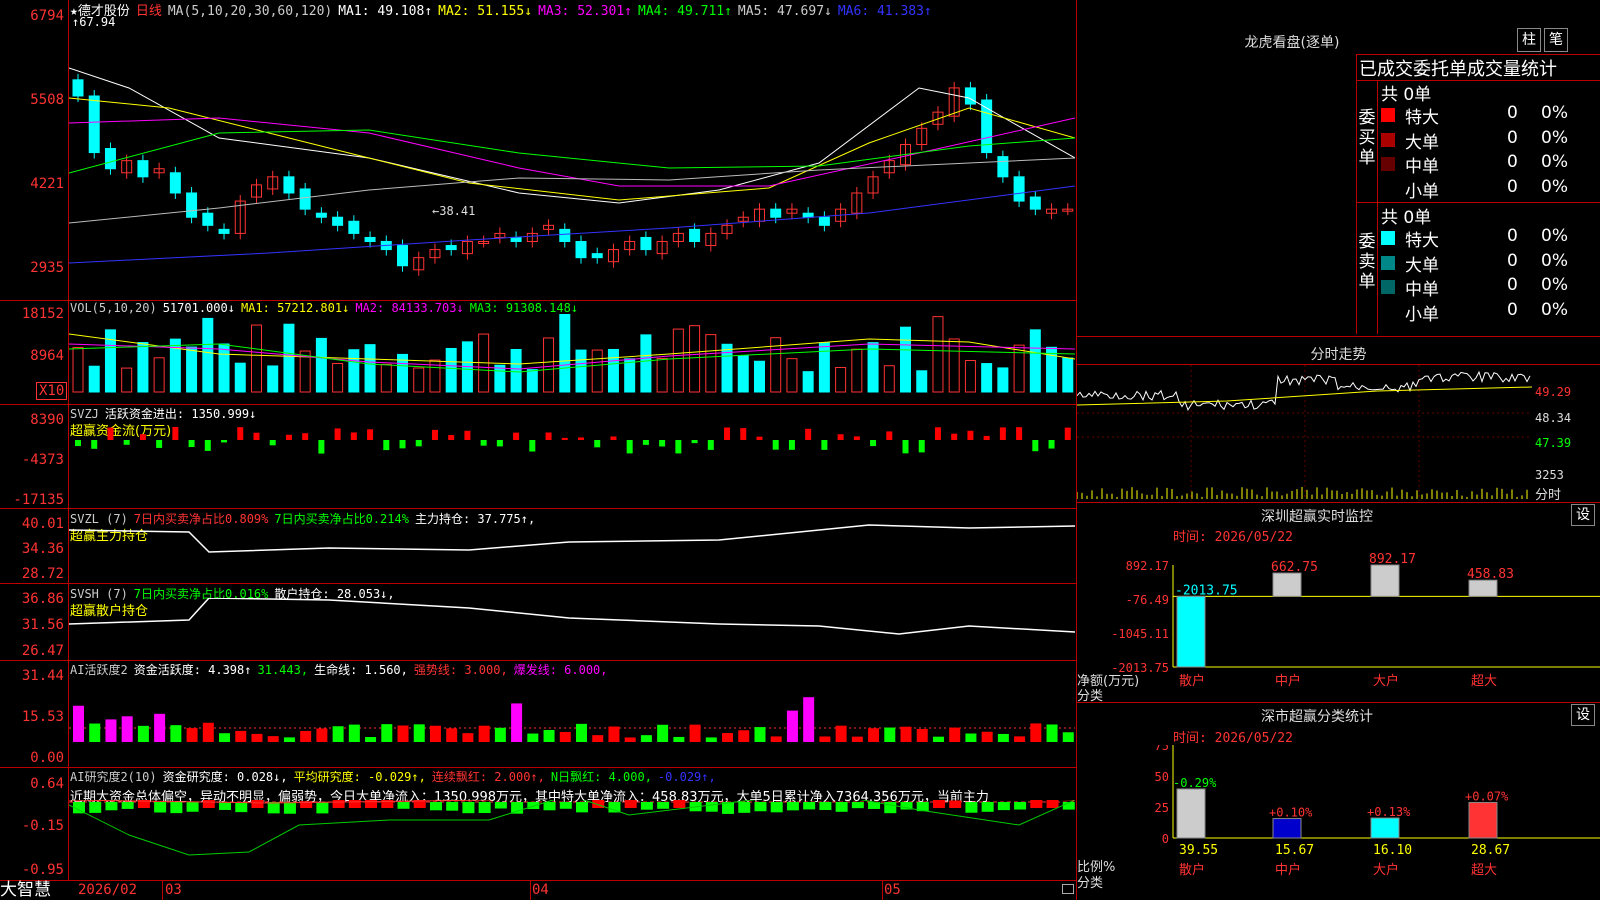  Describe the element at coordinates (1388, 262) in the screenshot. I see `color-swatch-icon` at that location.